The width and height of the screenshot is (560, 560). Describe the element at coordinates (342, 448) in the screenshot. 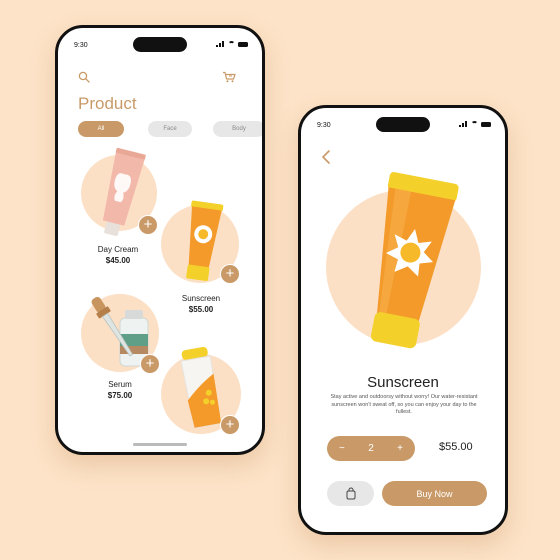

I see `decrease-quantity-button: −` at that location.